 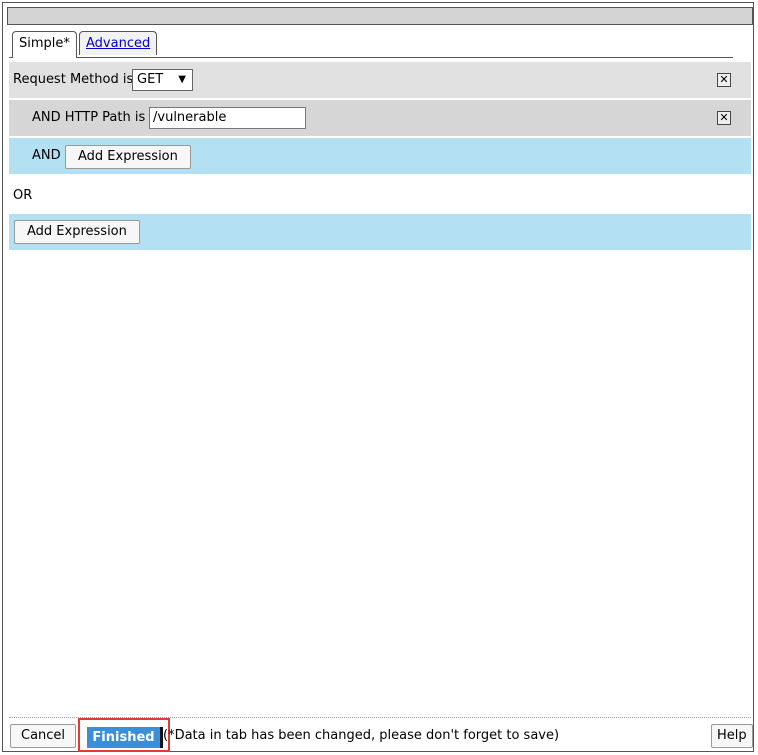 I want to click on tab-simple-label: Simple*, so click(x=44, y=43).